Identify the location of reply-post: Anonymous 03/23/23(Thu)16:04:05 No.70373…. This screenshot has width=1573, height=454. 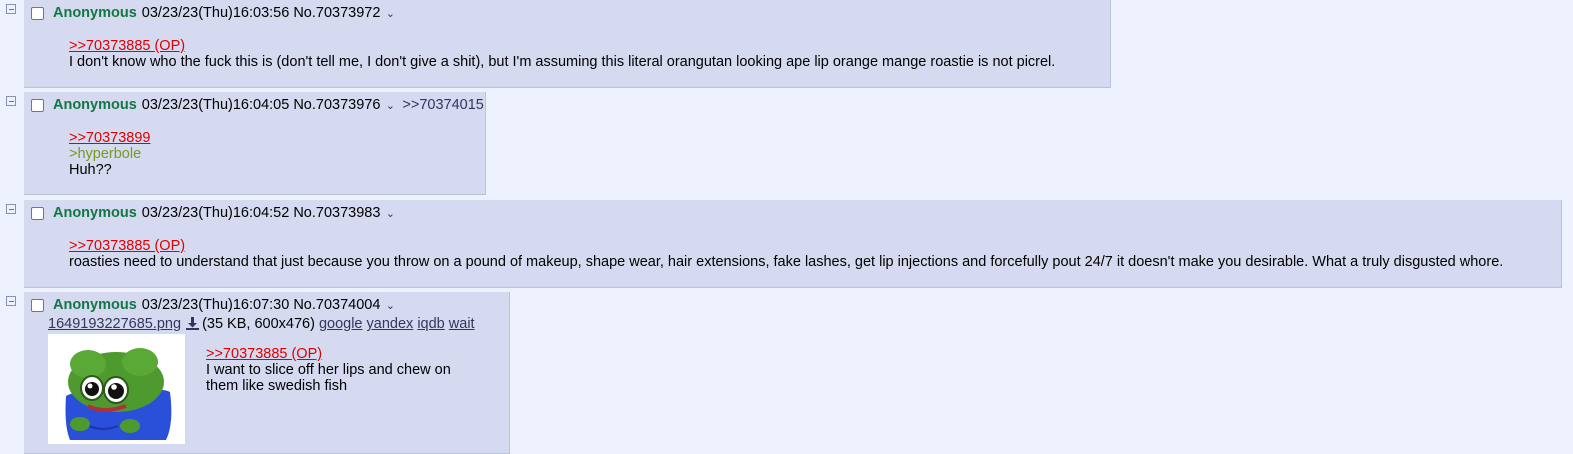
(255, 143).